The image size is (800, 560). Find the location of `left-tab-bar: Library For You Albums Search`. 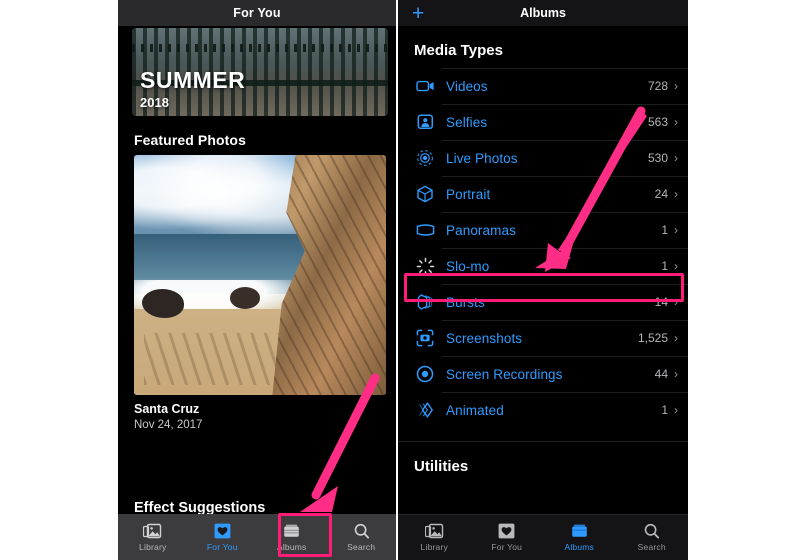

left-tab-bar: Library For You Albums Search is located at coordinates (257, 537).